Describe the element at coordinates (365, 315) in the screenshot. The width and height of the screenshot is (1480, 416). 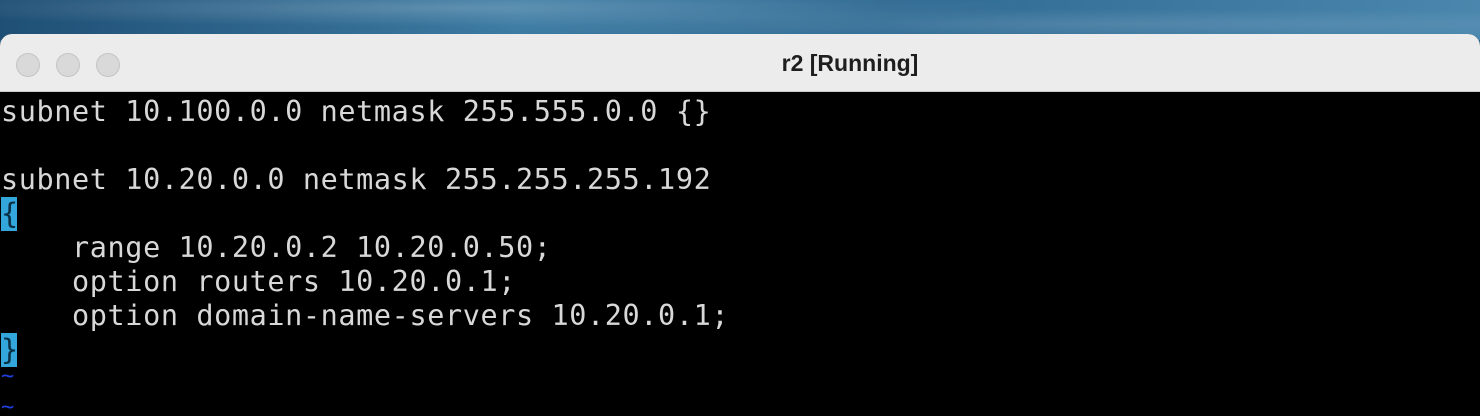
I see `terminal-line: option domain-name-servers 10.20.0.1;` at that location.